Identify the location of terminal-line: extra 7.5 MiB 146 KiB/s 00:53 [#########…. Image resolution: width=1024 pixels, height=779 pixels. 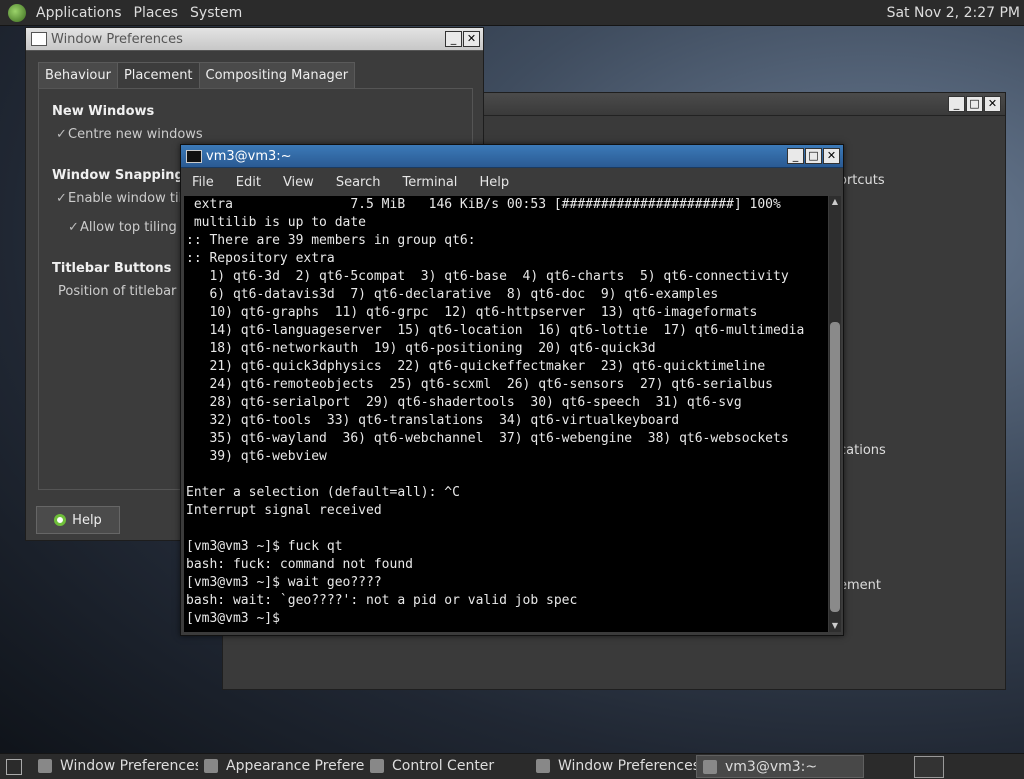
(483, 204).